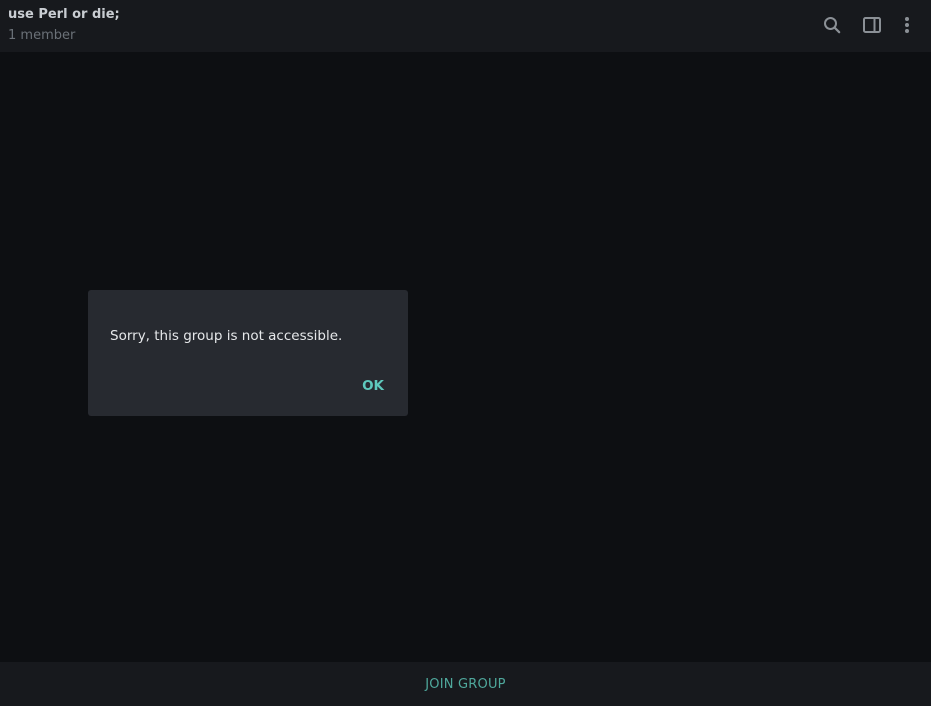 The image size is (931, 706). What do you see at coordinates (248, 353) in the screenshot?
I see `error-dialog: Sorry, this group is not accessible. OK` at bounding box center [248, 353].